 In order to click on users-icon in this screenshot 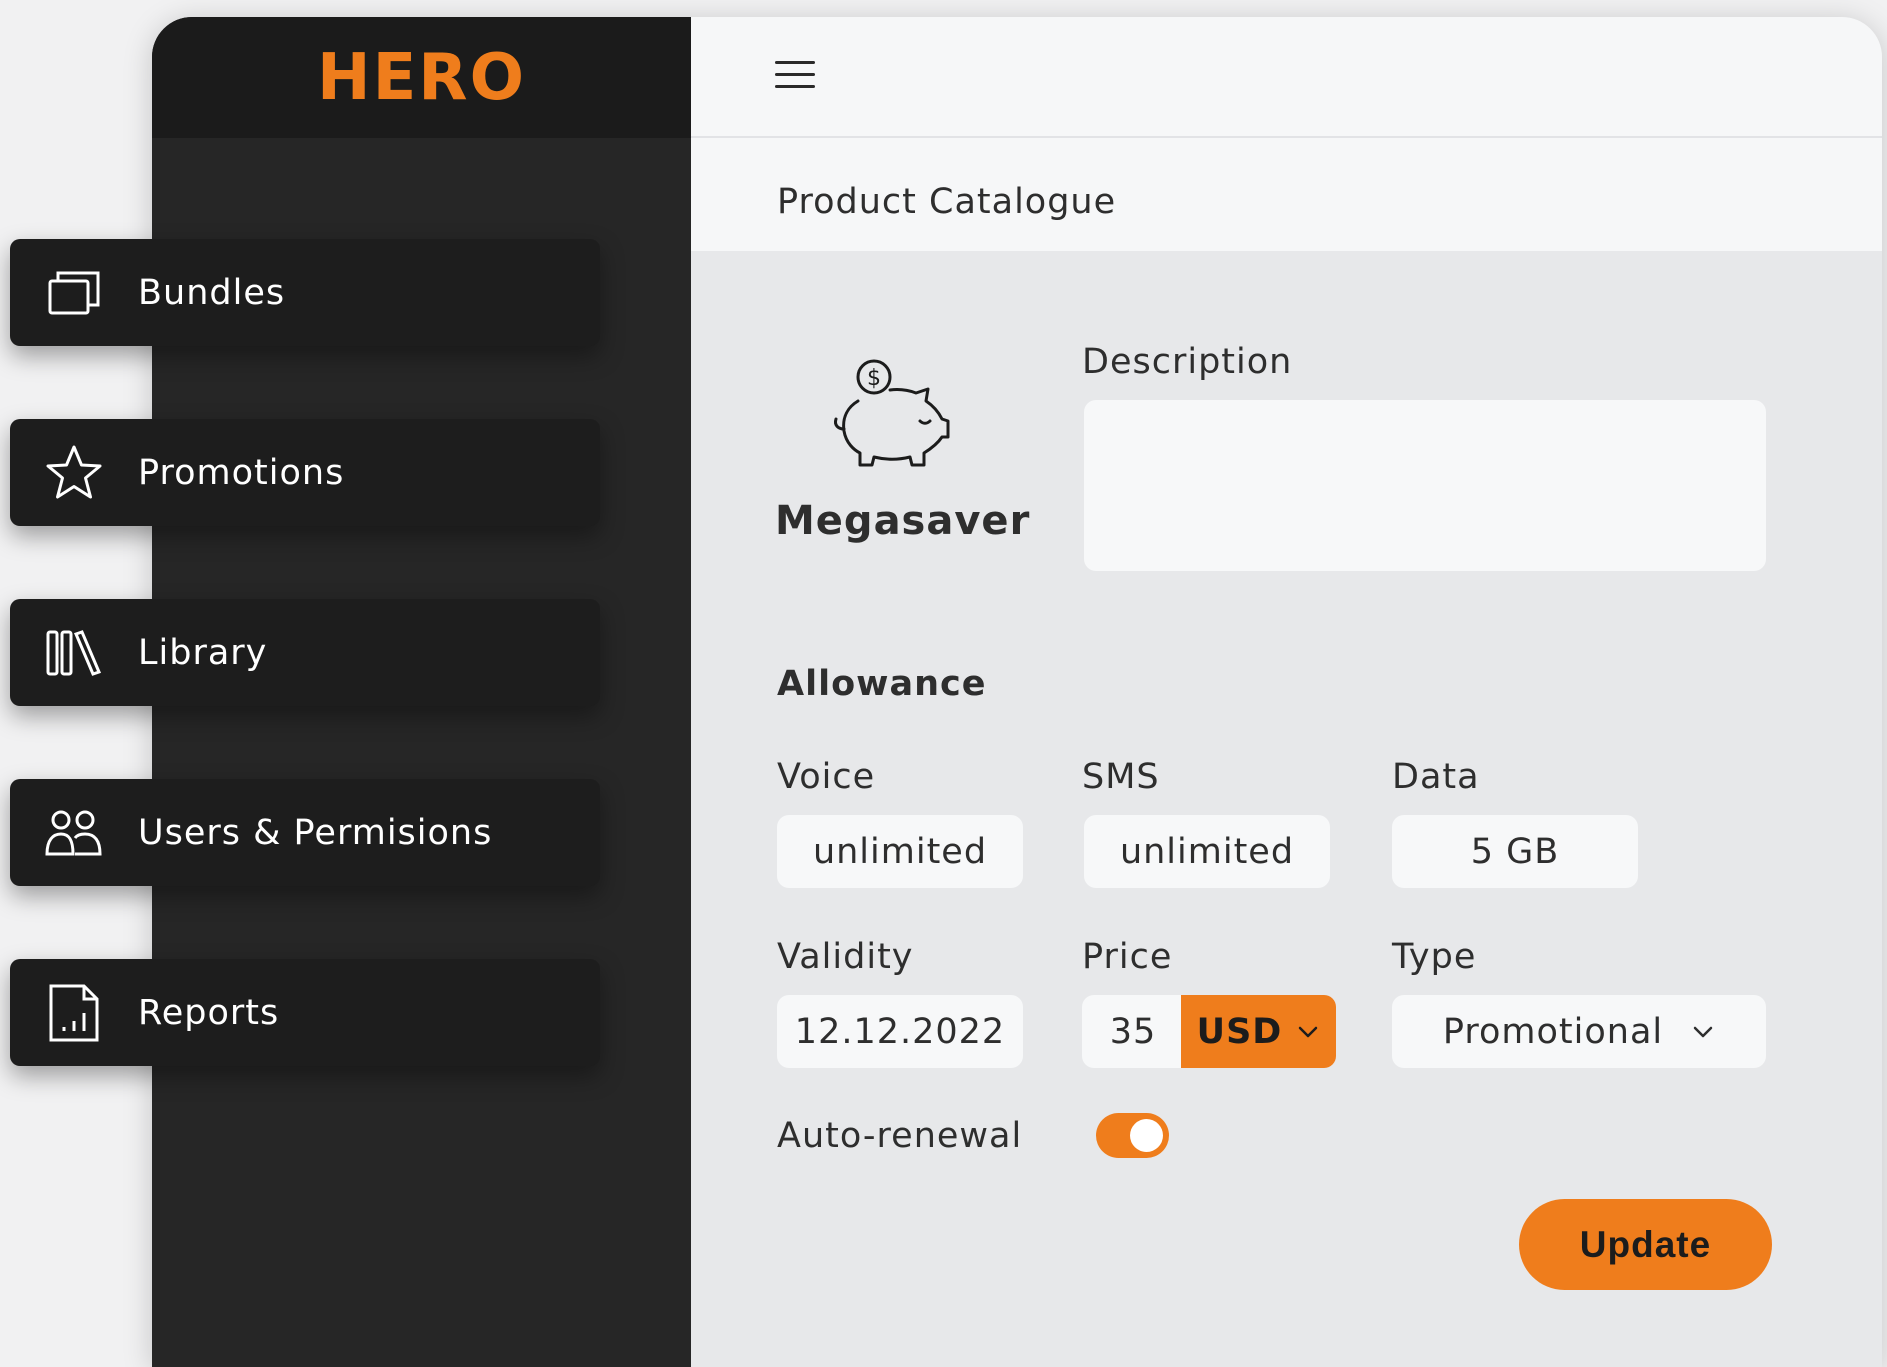, I will do `click(74, 833)`.